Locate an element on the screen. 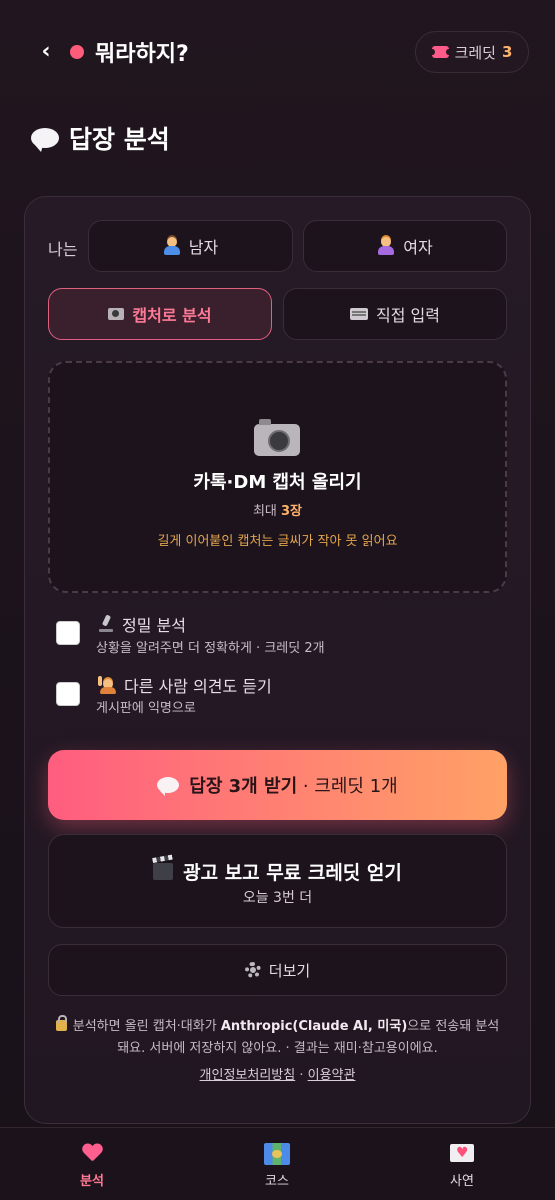 This screenshot has width=555, height=1200. terms-link: 이용약관 is located at coordinates (332, 1075).